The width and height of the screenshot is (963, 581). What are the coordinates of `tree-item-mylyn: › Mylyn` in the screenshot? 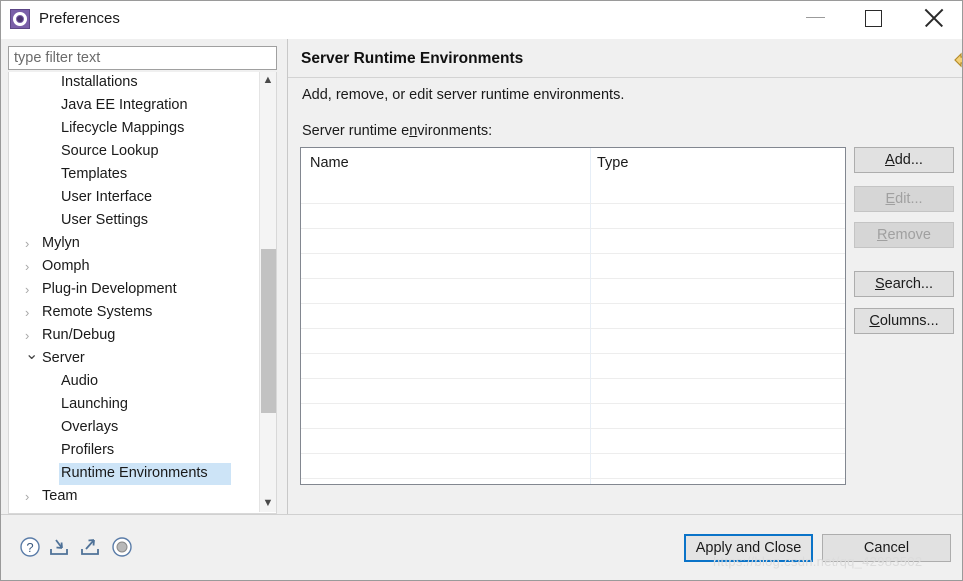 It's located at (134, 244).